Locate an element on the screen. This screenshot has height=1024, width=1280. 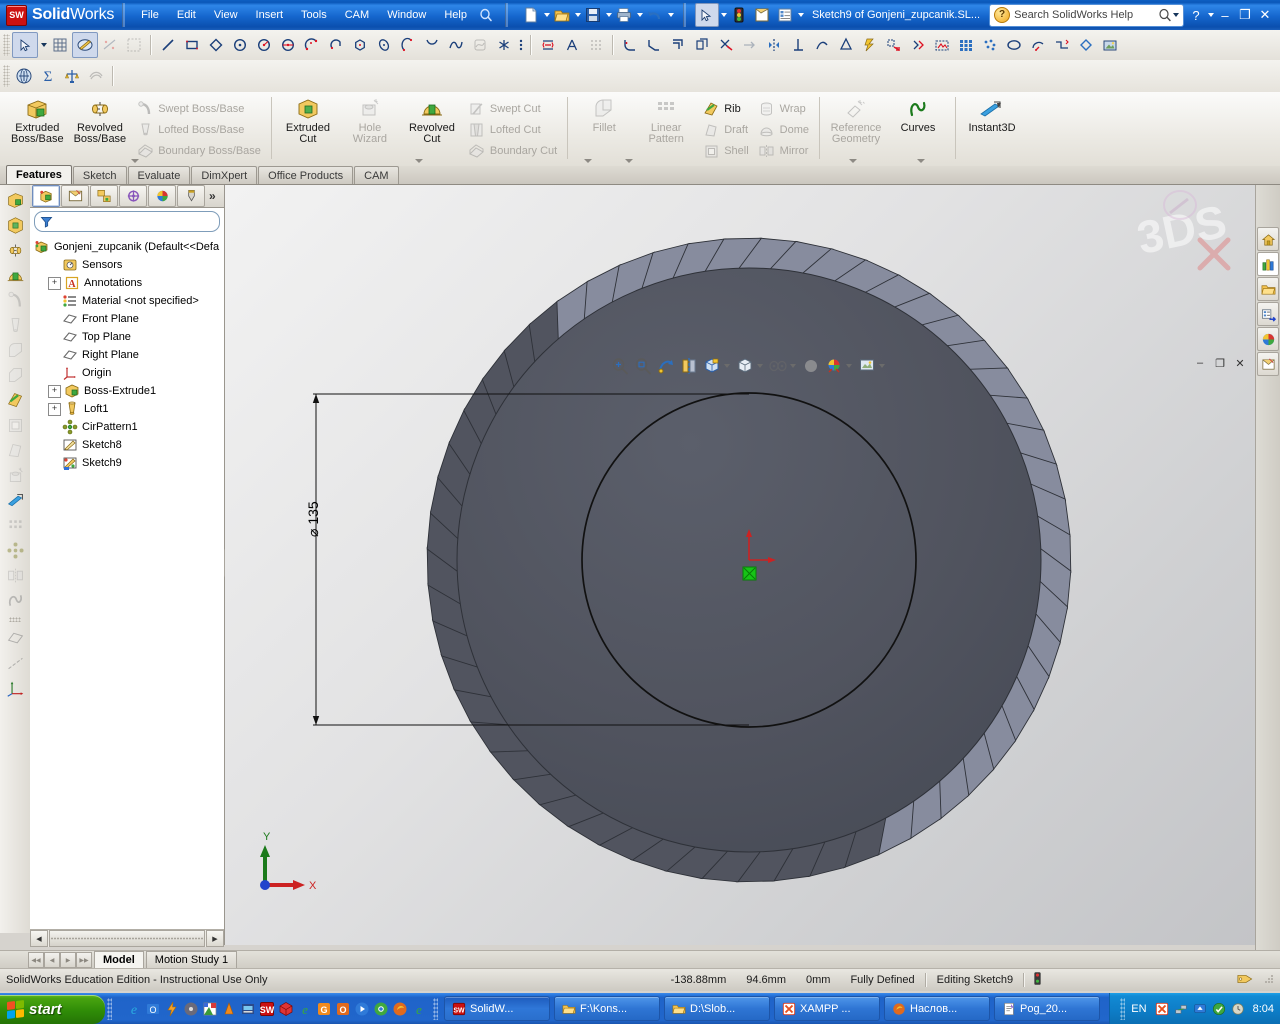
zoom-to-area-icon is located at coordinates (643, 366).